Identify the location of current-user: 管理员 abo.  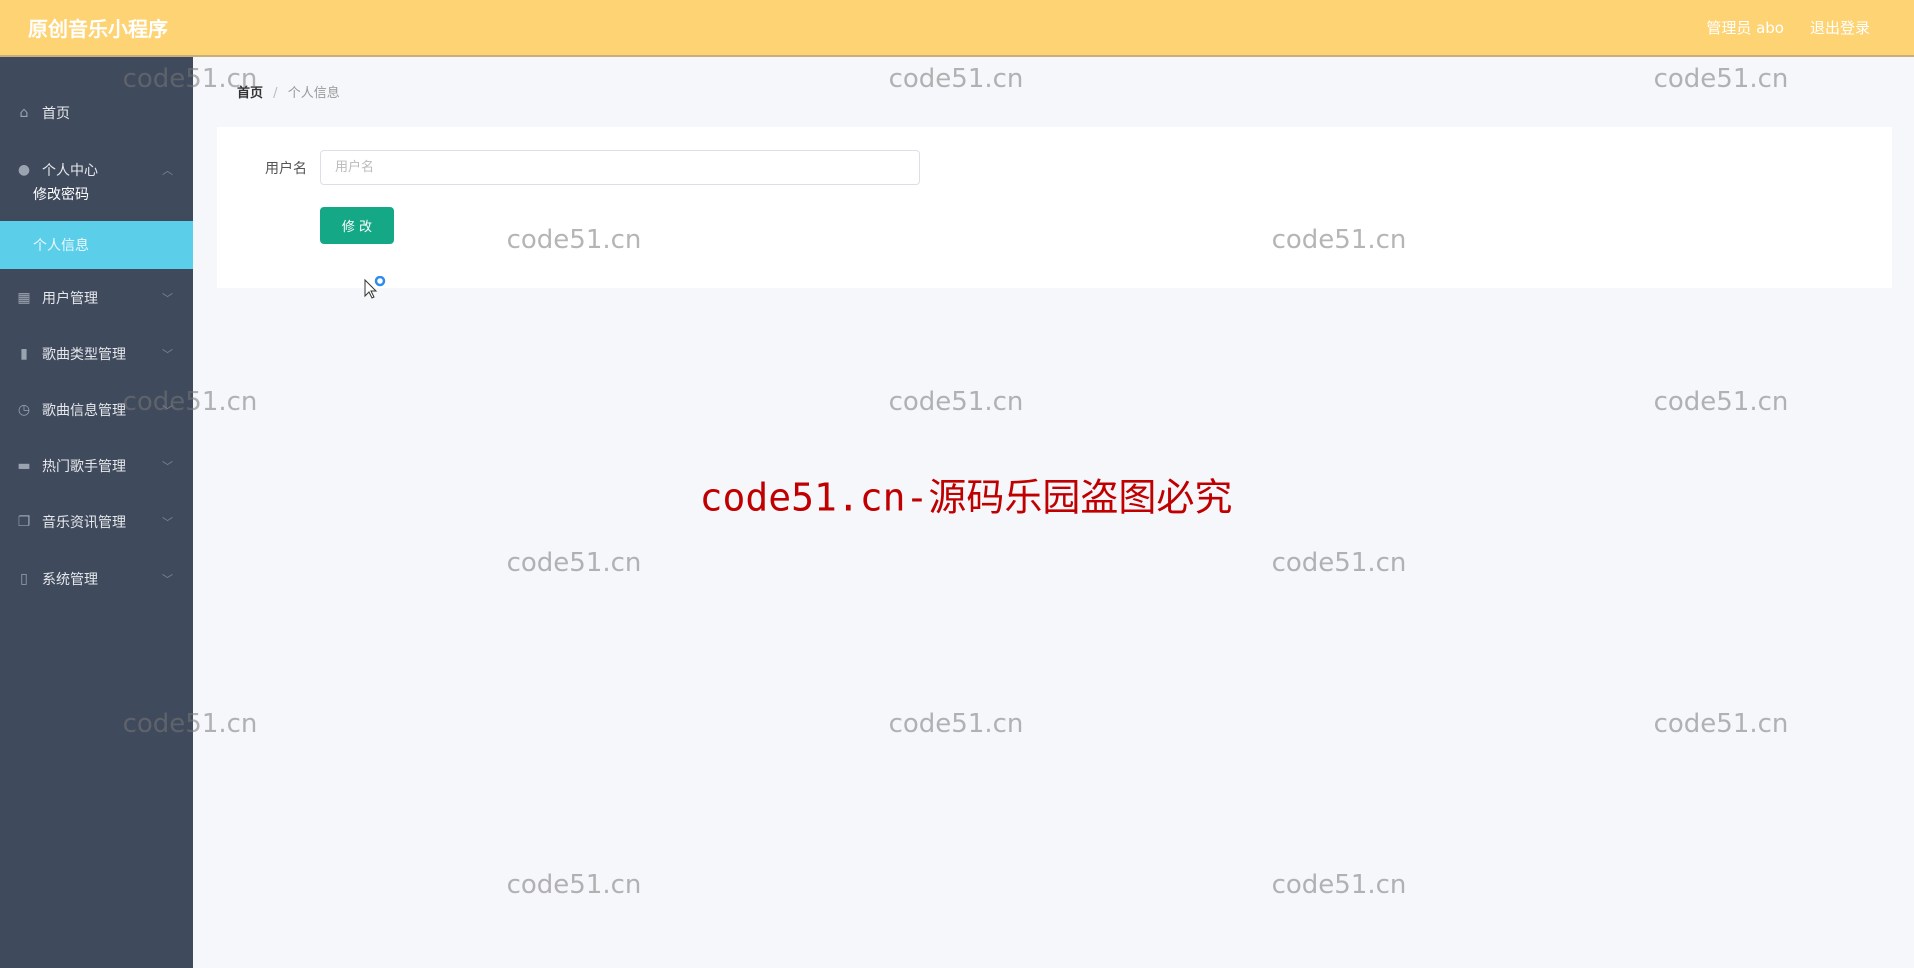
(1745, 28).